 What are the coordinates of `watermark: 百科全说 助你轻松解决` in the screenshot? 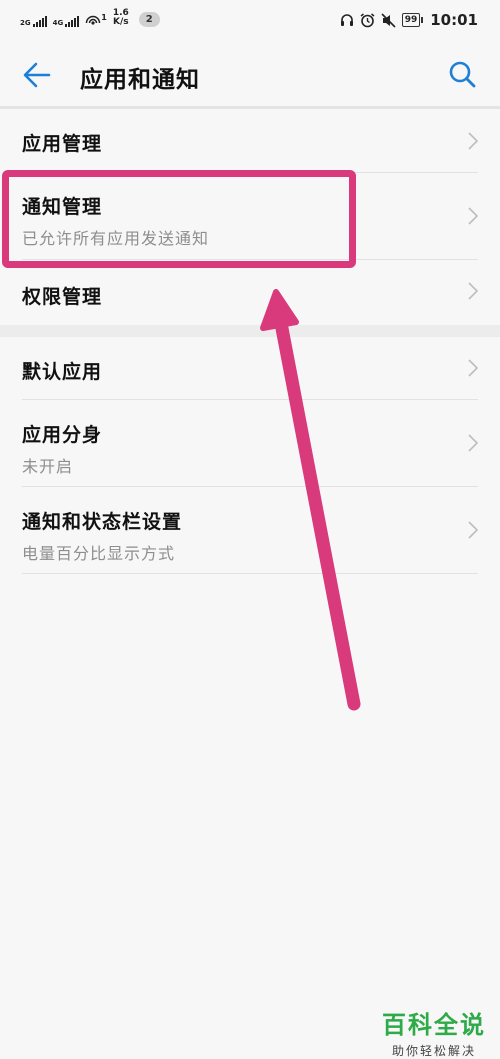 It's located at (434, 1032).